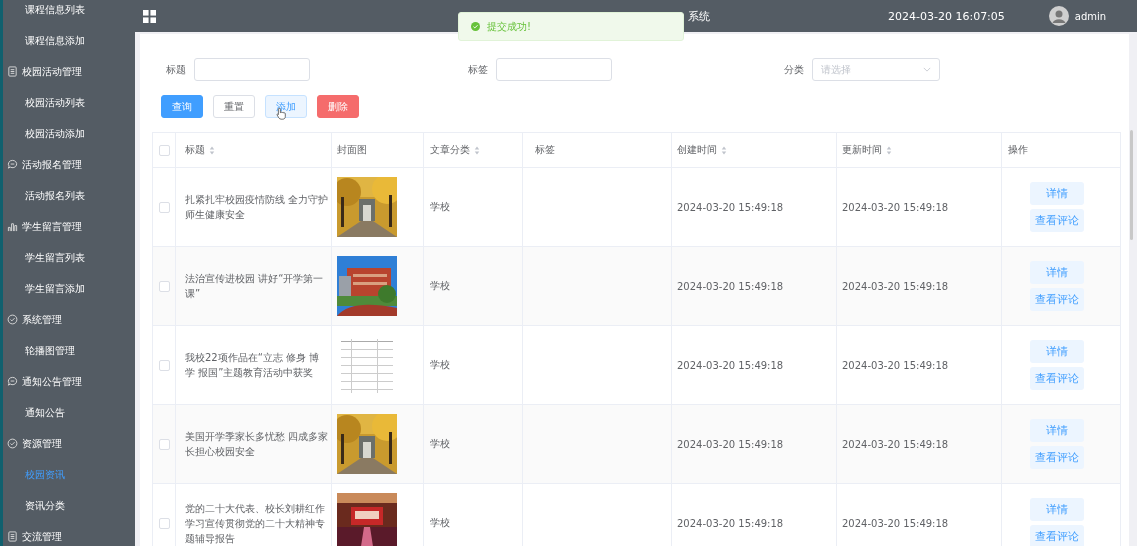 The width and height of the screenshot is (1137, 546). Describe the element at coordinates (69, 443) in the screenshot. I see `menu-group: 资源管理` at that location.